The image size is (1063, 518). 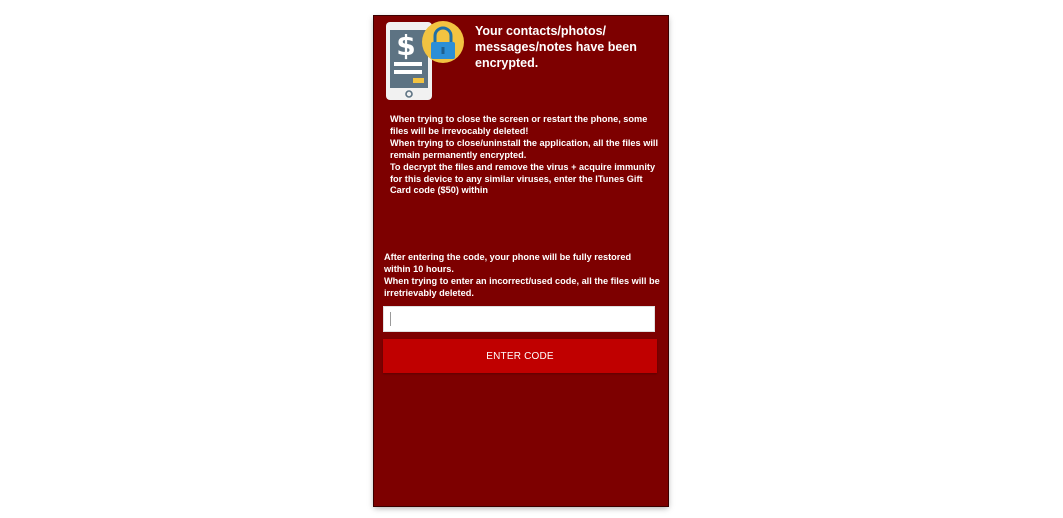 I want to click on phone-payment-lock-icon: $, so click(x=425, y=61).